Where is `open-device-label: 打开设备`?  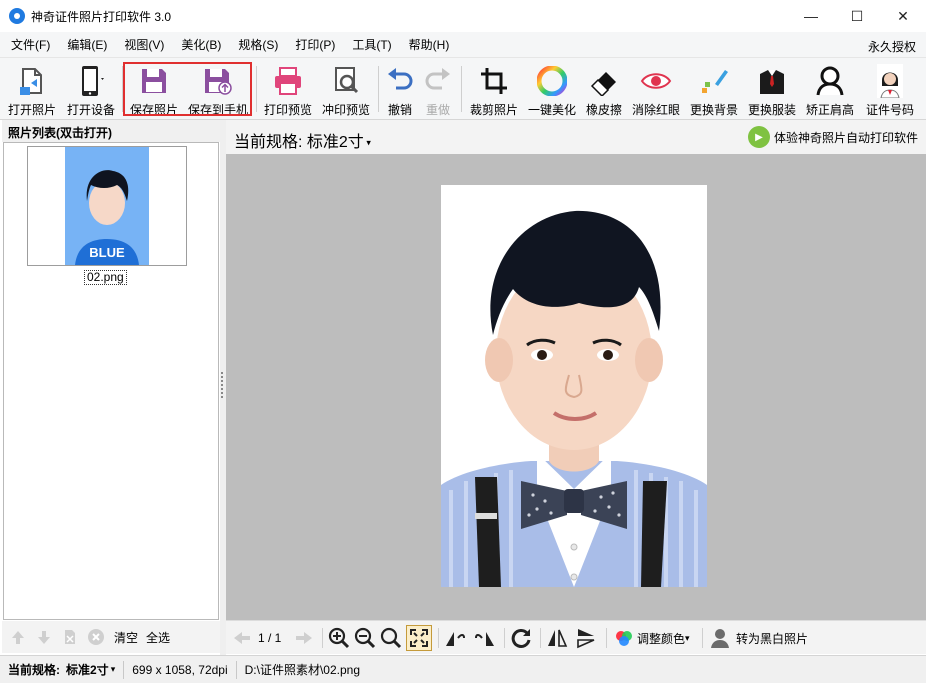
open-device-label: 打开设备 is located at coordinates (90, 110).